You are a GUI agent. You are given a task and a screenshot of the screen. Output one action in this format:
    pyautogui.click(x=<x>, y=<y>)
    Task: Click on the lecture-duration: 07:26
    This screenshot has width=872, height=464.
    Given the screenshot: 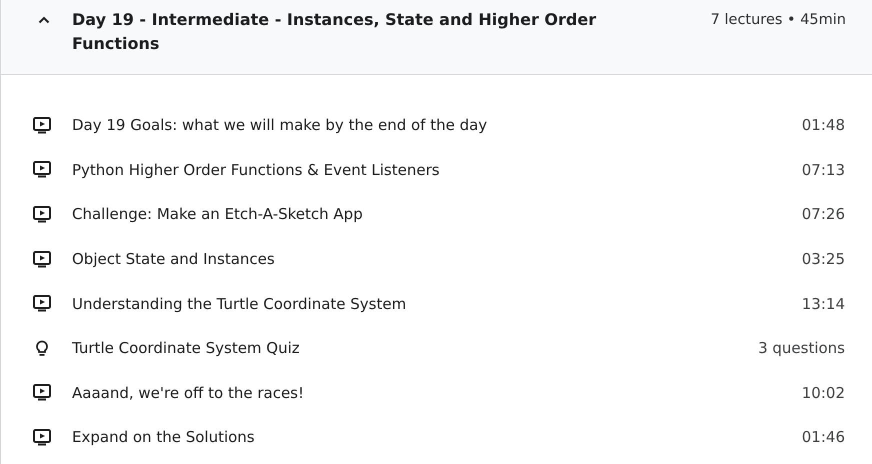 What is the action you would take?
    pyautogui.click(x=823, y=214)
    